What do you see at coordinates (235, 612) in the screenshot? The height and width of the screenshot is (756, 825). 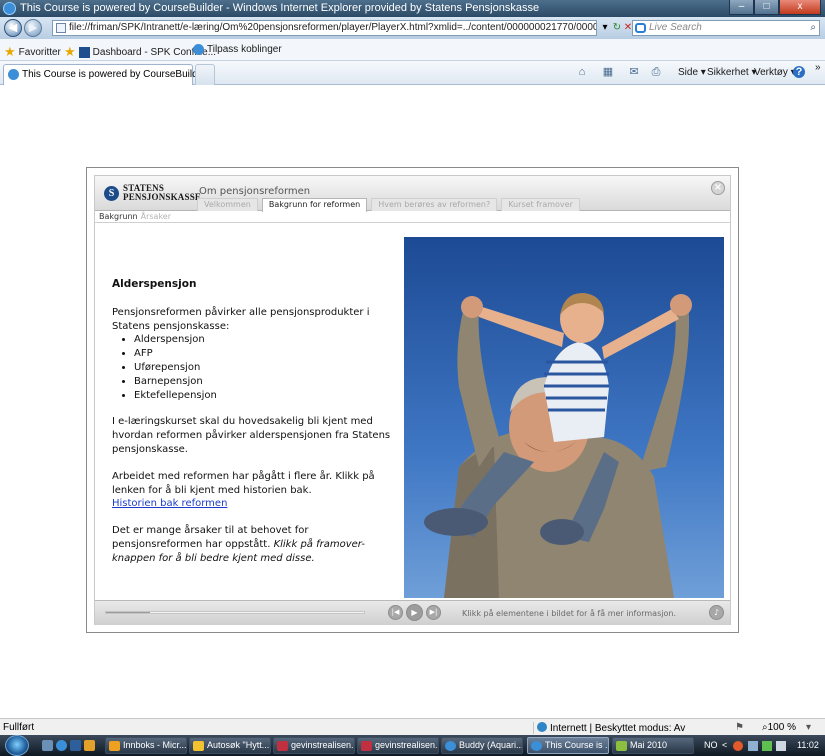 I see `progress-bar` at bounding box center [235, 612].